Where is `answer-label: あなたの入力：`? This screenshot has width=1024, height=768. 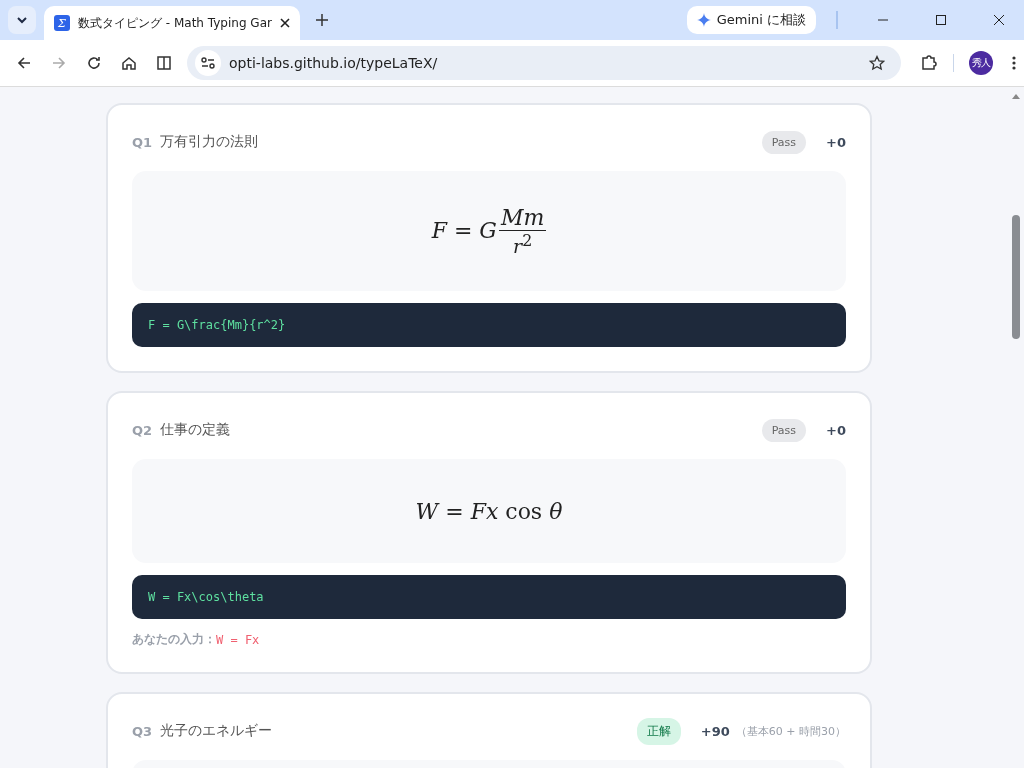
answer-label: あなたの入力： is located at coordinates (174, 639).